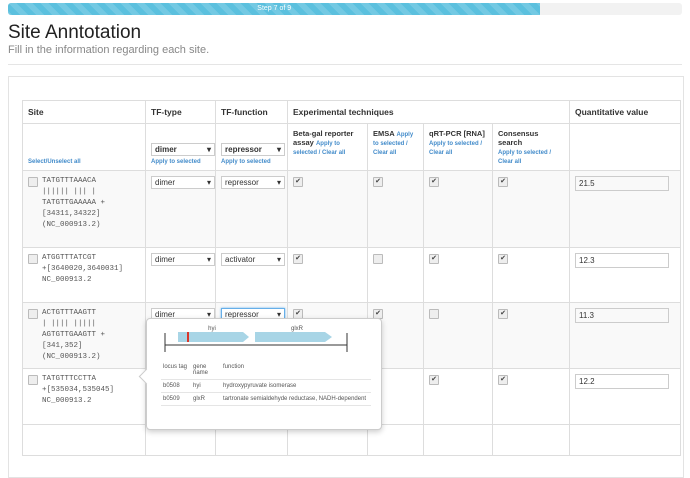  I want to click on gene-diagram: hyi glxR, so click(256, 339).